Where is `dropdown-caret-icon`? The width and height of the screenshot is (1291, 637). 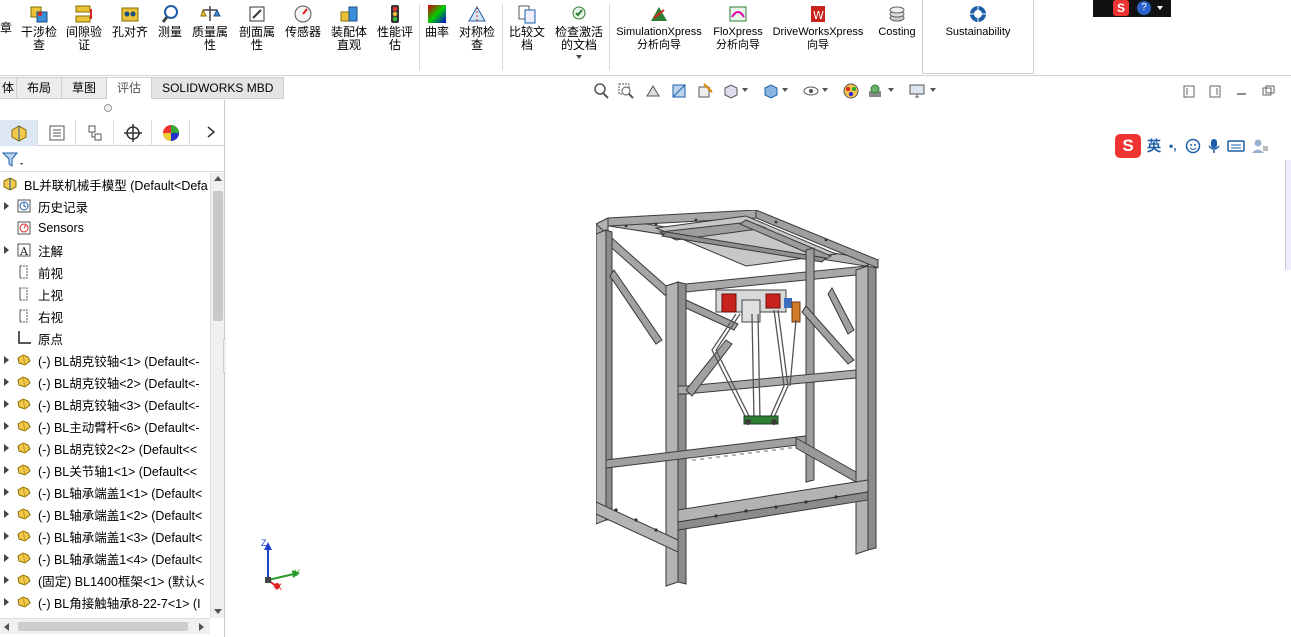
dropdown-caret-icon is located at coordinates (579, 57).